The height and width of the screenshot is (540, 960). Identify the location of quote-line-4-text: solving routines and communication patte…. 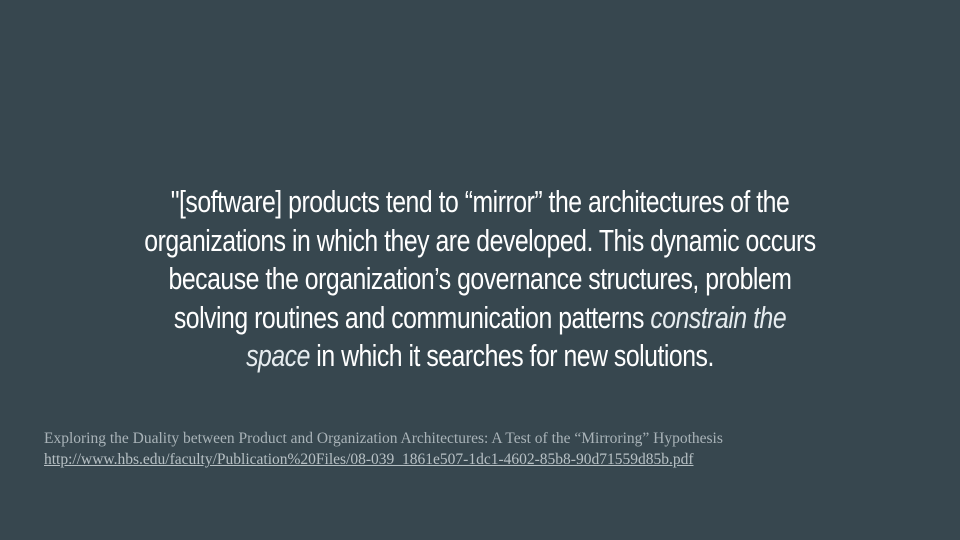
(412, 317).